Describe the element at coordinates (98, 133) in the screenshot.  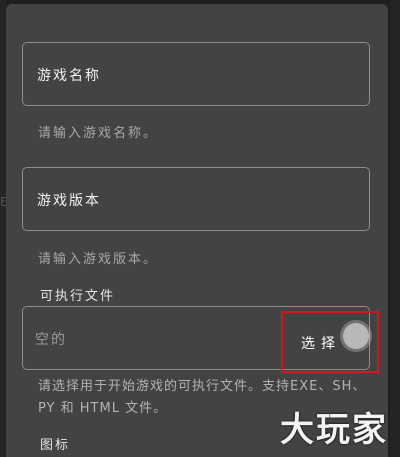
I see `game-name-helper: 请输入游戏名称。` at that location.